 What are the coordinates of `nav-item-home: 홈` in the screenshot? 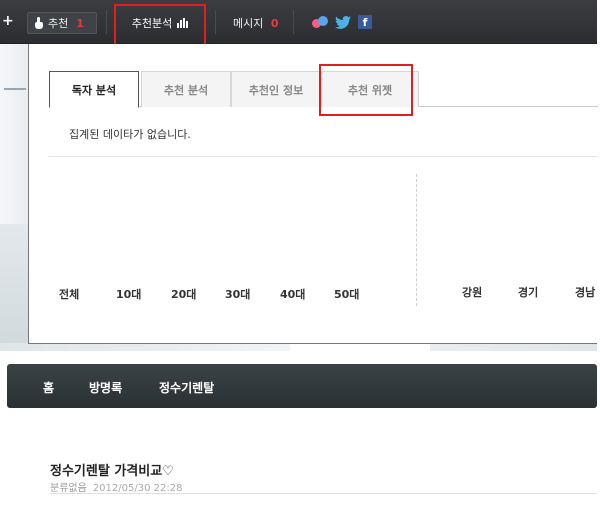 It's located at (48, 387).